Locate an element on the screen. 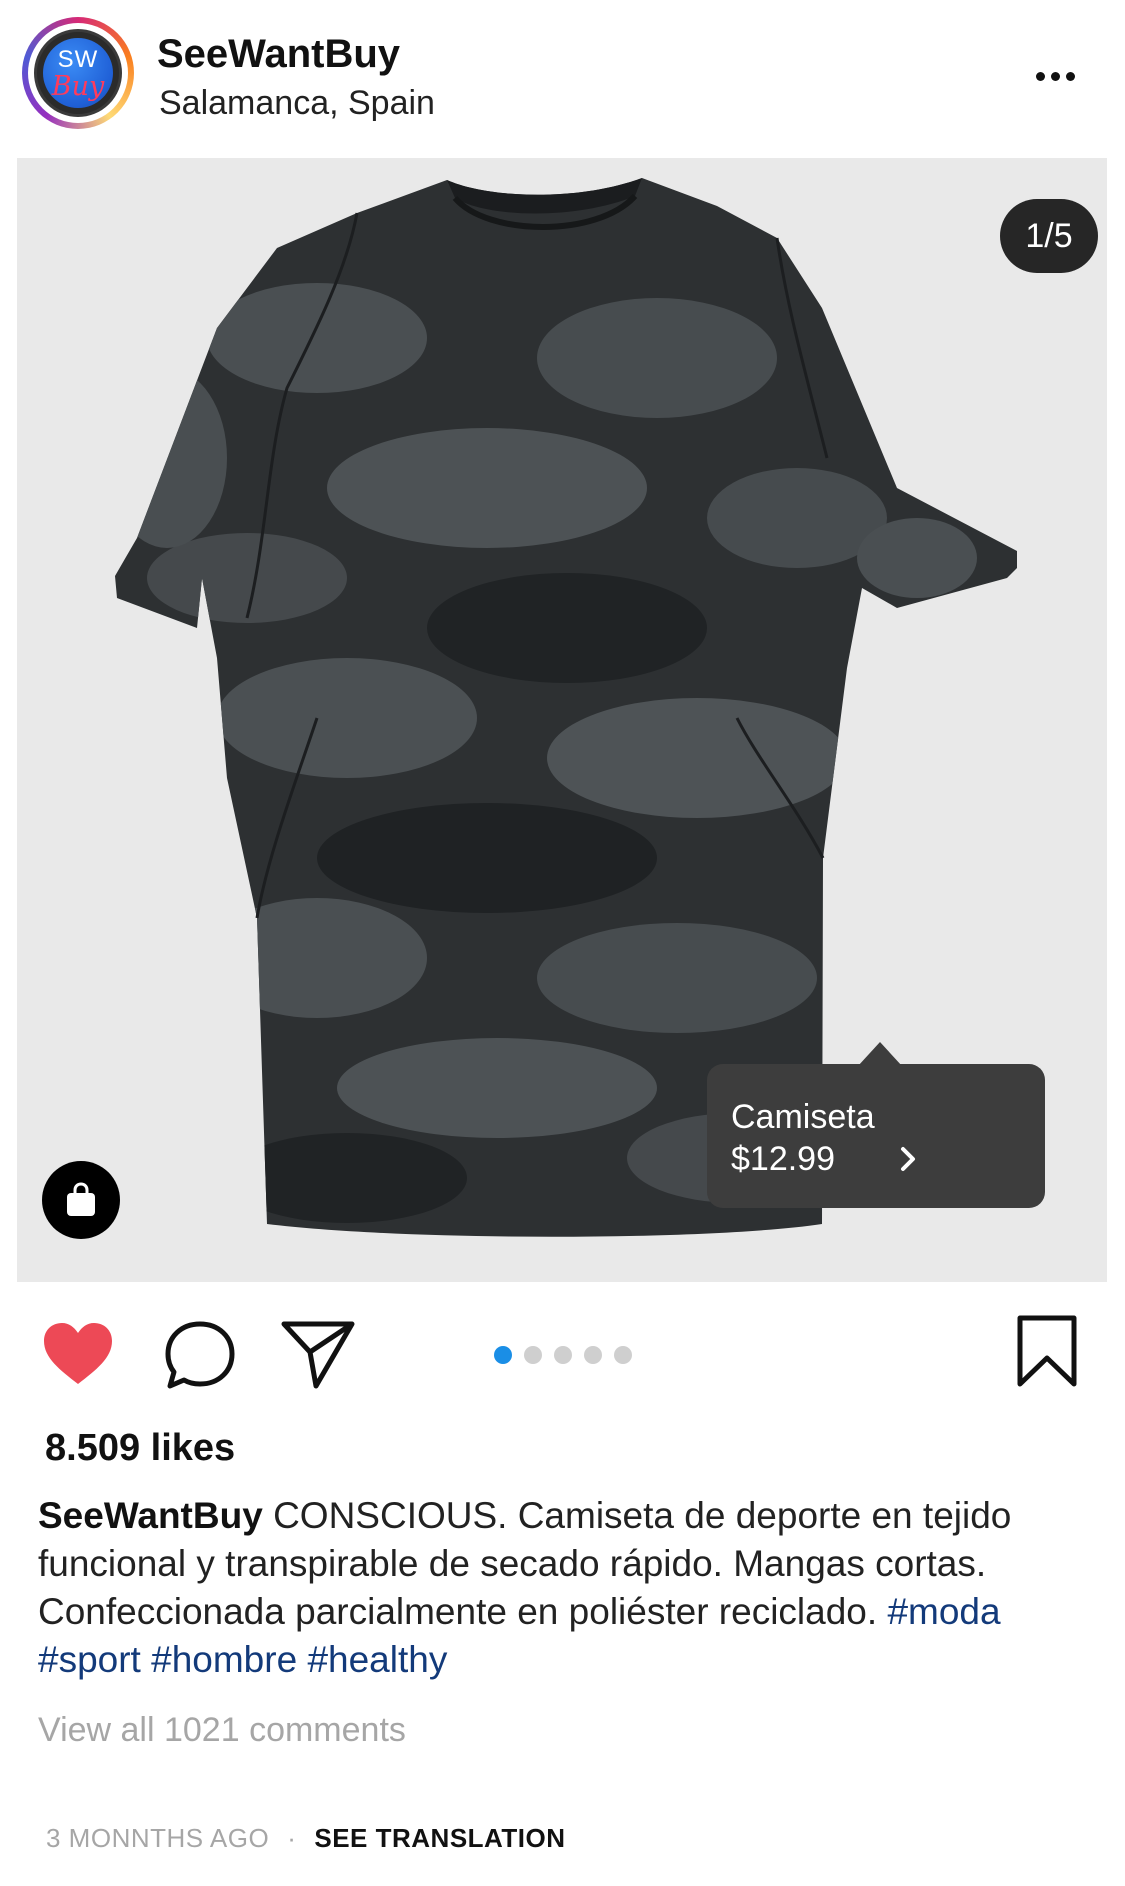  shopping-bag-button is located at coordinates (81, 1200).